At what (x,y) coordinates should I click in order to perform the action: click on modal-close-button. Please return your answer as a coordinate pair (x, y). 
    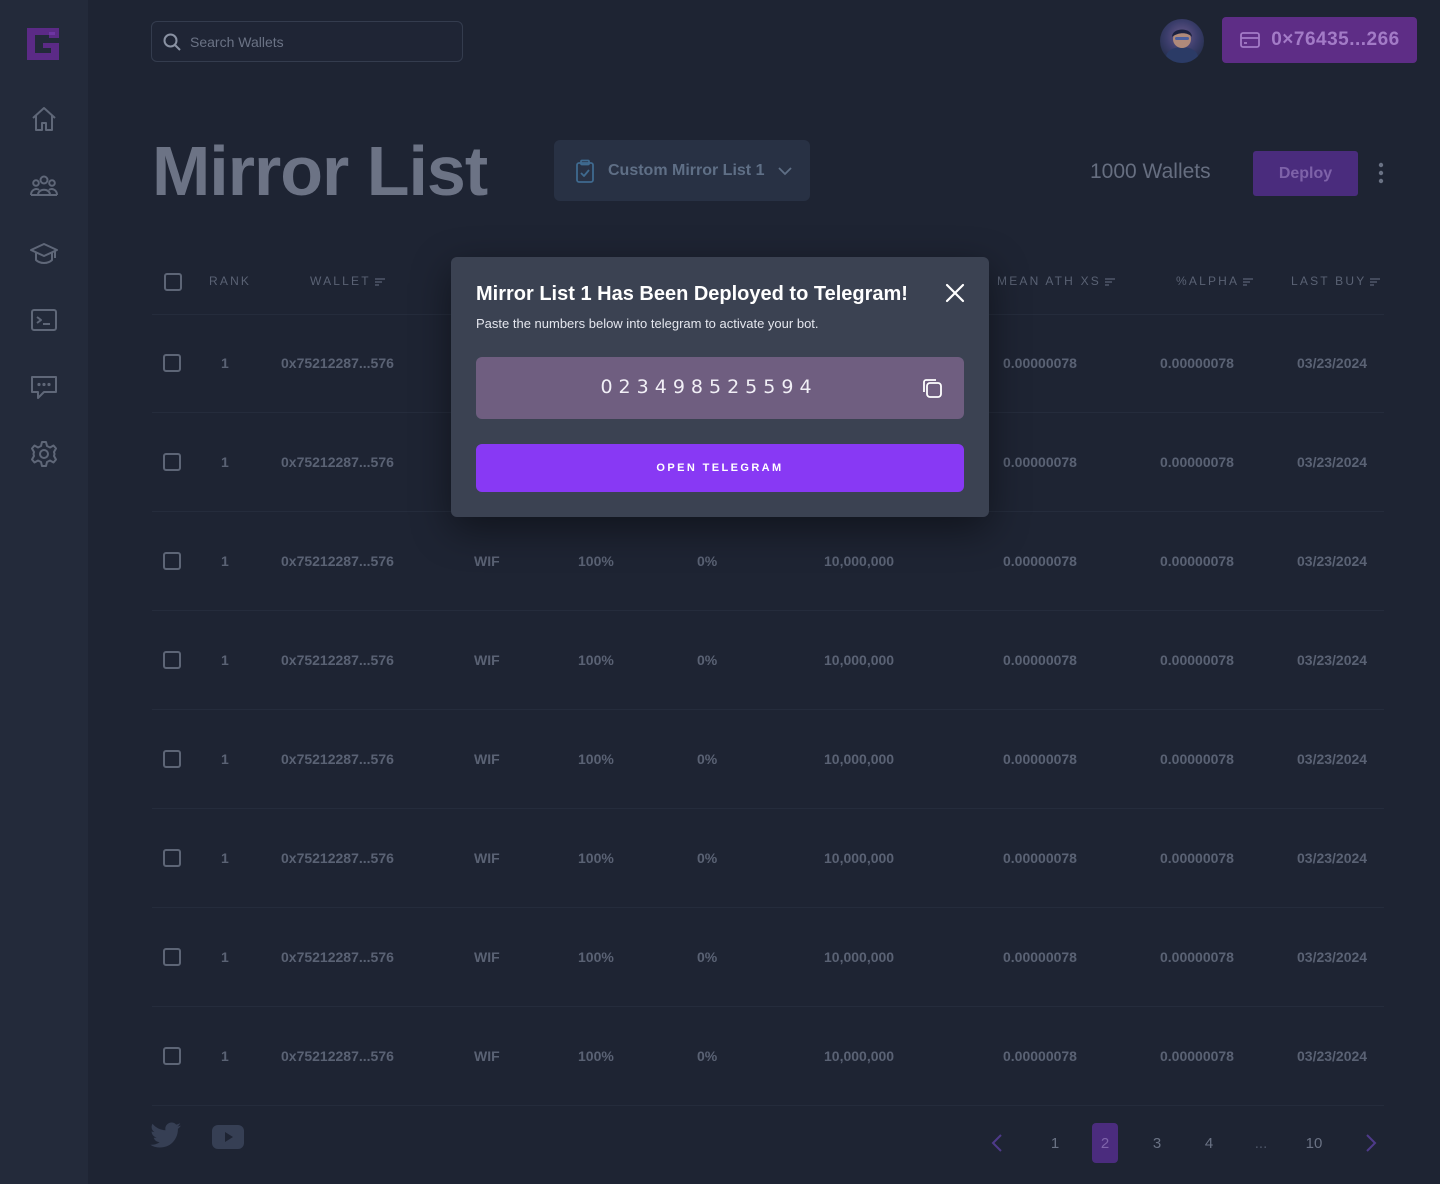
    Looking at the image, I should click on (955, 293).